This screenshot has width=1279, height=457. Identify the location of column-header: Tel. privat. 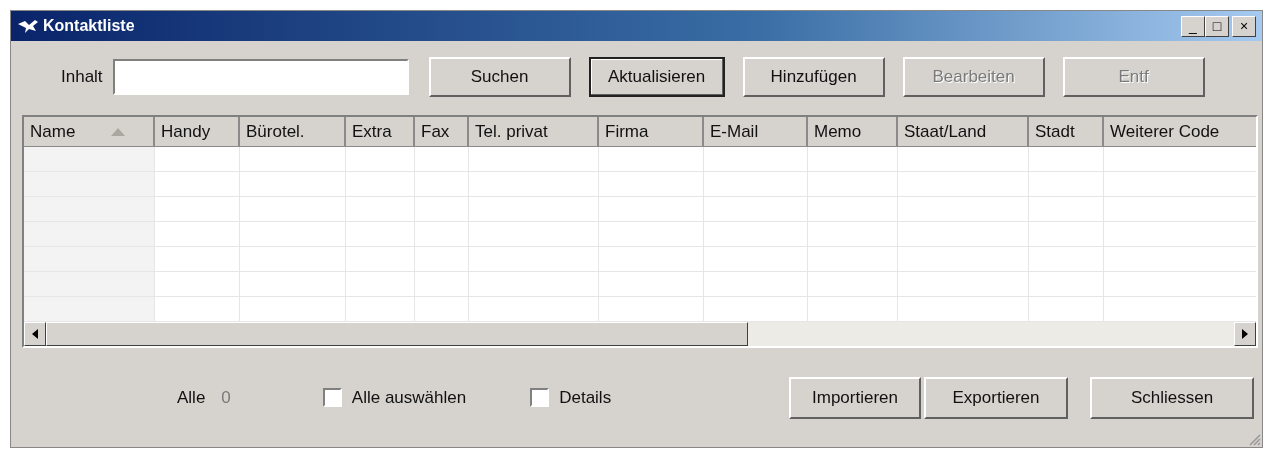
(534, 132).